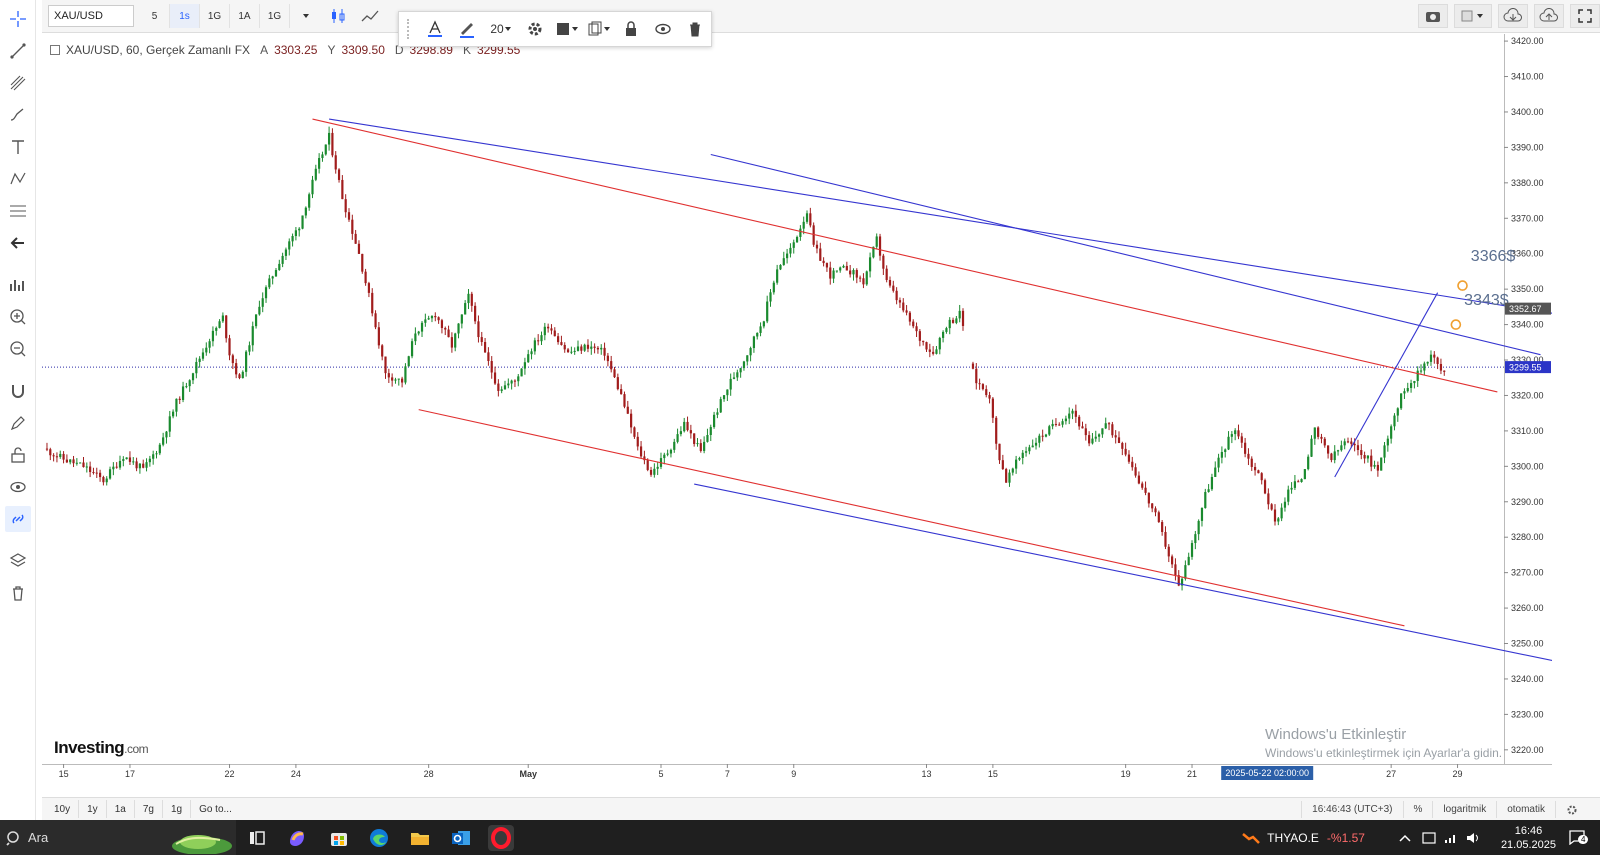  Describe the element at coordinates (1571, 809) in the screenshot. I see `settings-small-icon` at that location.